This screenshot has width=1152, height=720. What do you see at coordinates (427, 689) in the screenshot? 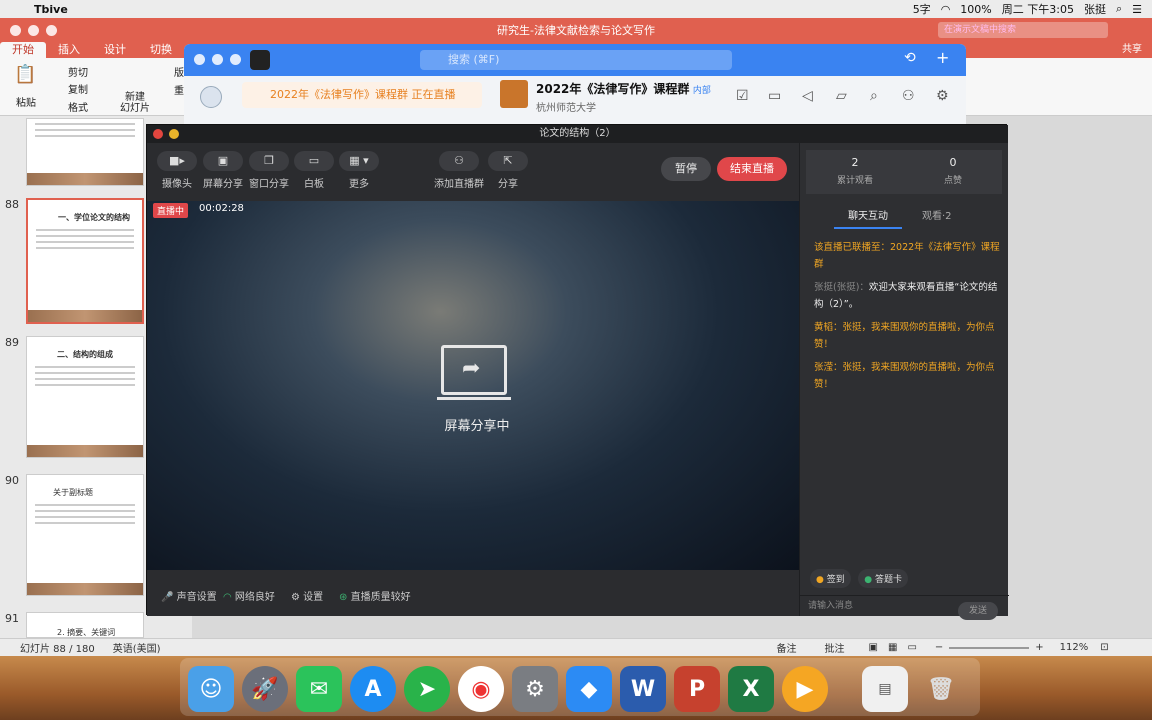
I see `telegram-icon: ➤` at bounding box center [427, 689].